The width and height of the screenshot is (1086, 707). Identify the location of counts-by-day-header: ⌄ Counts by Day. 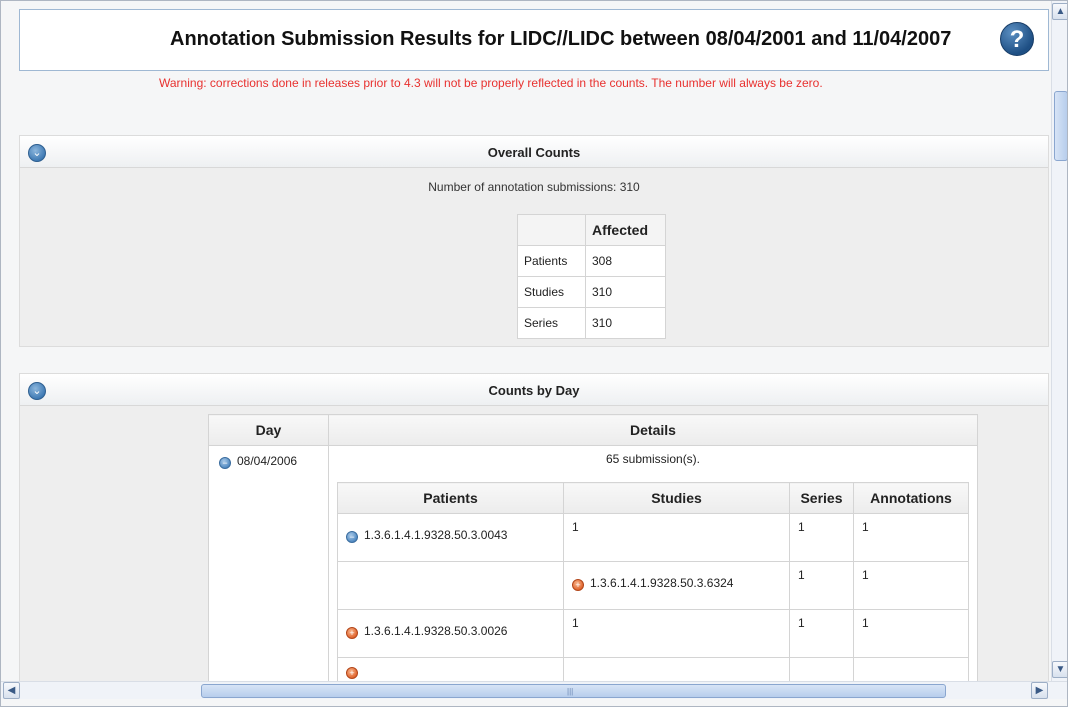
(534, 390).